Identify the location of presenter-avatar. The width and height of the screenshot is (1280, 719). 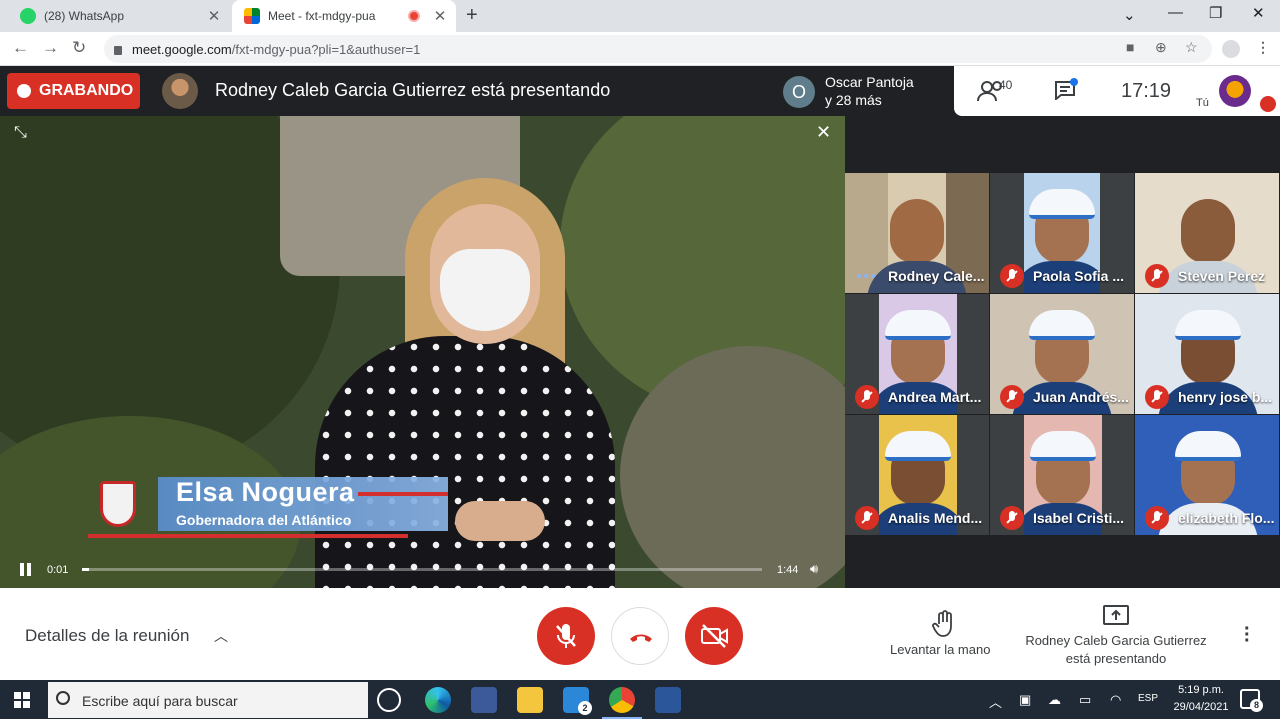
(180, 91).